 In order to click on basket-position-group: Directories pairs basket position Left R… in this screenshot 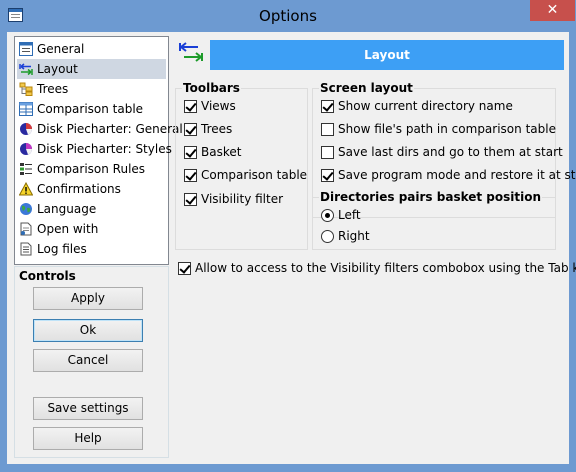, I will do `click(434, 220)`.